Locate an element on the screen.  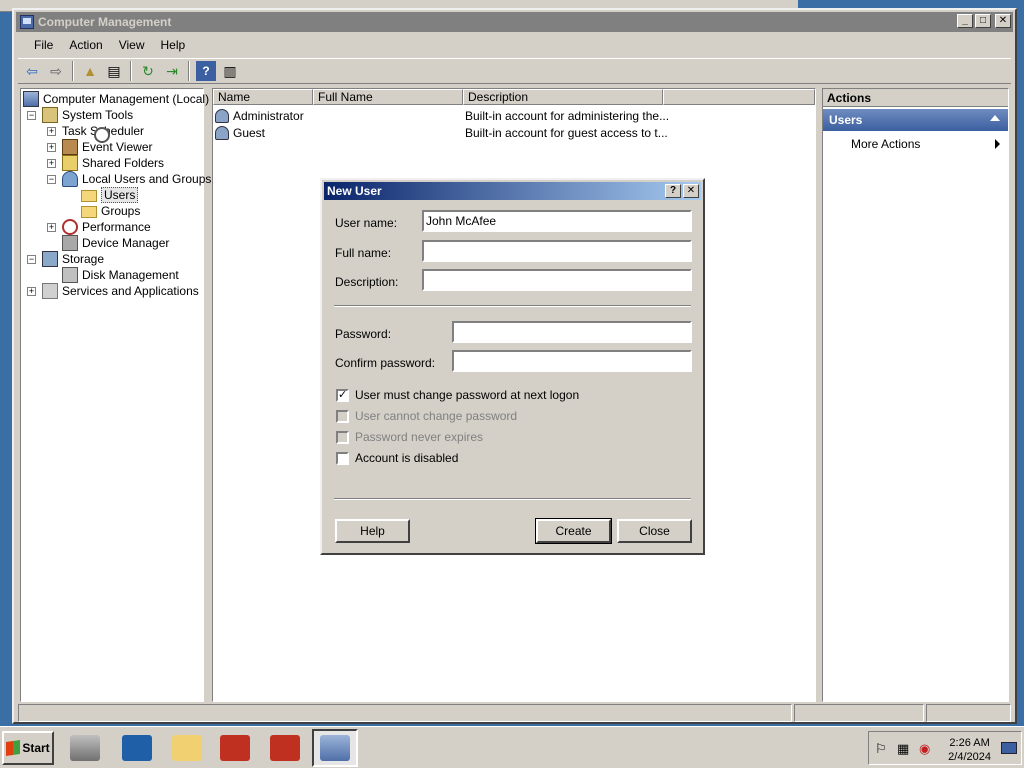
user-name-input is located at coordinates (557, 221).